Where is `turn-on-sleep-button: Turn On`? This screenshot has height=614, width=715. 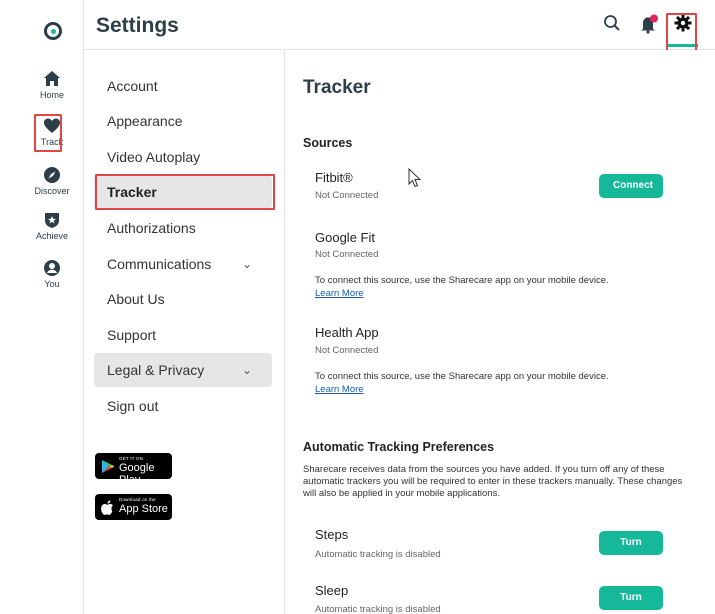
turn-on-sleep-button: Turn On is located at coordinates (631, 598).